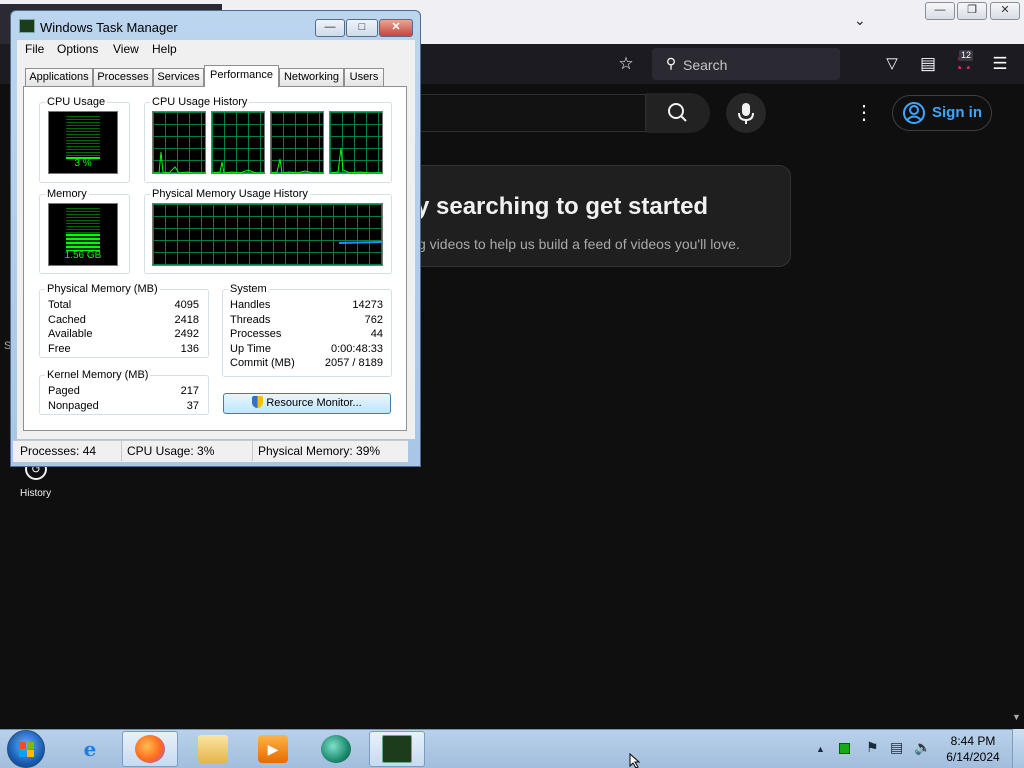  What do you see at coordinates (928, 64) in the screenshot?
I see `extensions-icon: ▤` at bounding box center [928, 64].